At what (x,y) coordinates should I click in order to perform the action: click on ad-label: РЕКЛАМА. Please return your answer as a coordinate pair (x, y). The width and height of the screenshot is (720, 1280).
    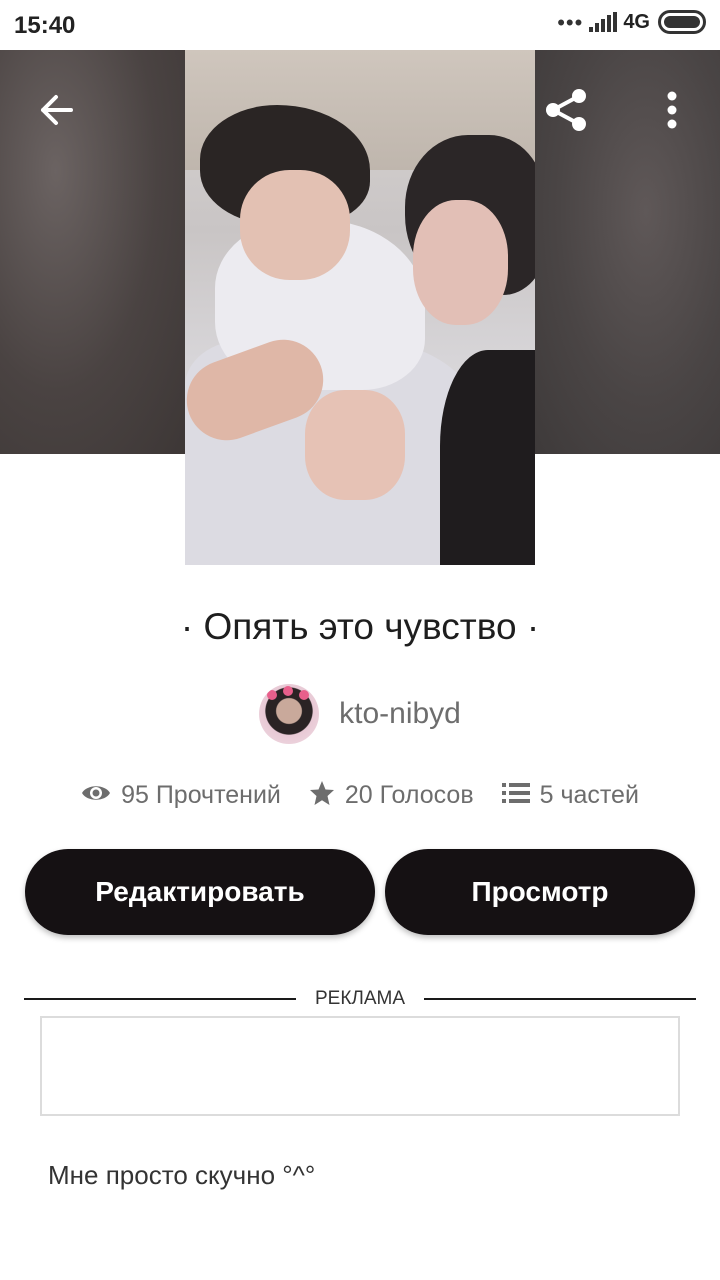
    Looking at the image, I should click on (360, 998).